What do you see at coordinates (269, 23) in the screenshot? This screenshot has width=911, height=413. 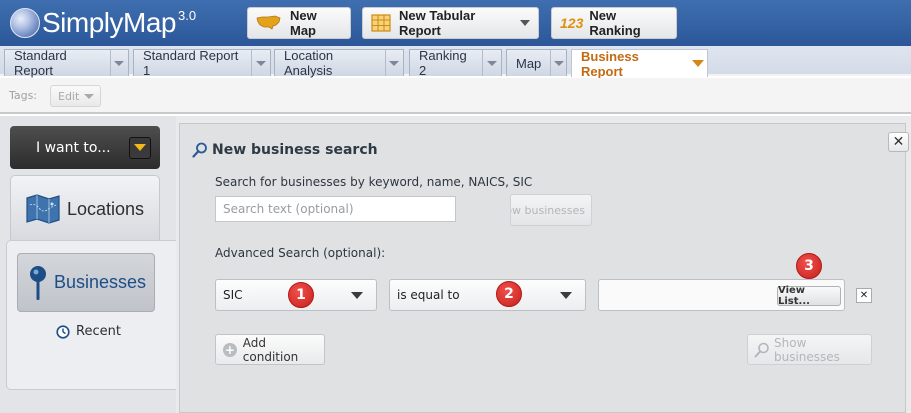 I see `us-map-icon` at bounding box center [269, 23].